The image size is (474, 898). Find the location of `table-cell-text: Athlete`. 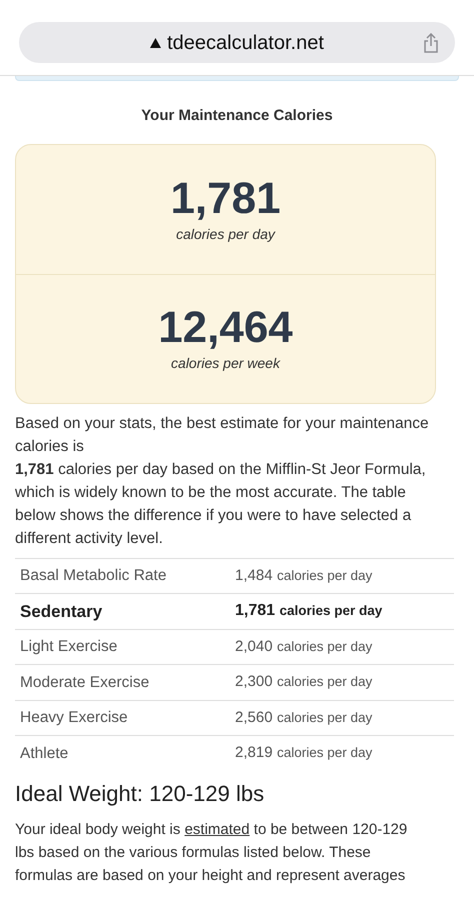

table-cell-text: Athlete is located at coordinates (45, 754).